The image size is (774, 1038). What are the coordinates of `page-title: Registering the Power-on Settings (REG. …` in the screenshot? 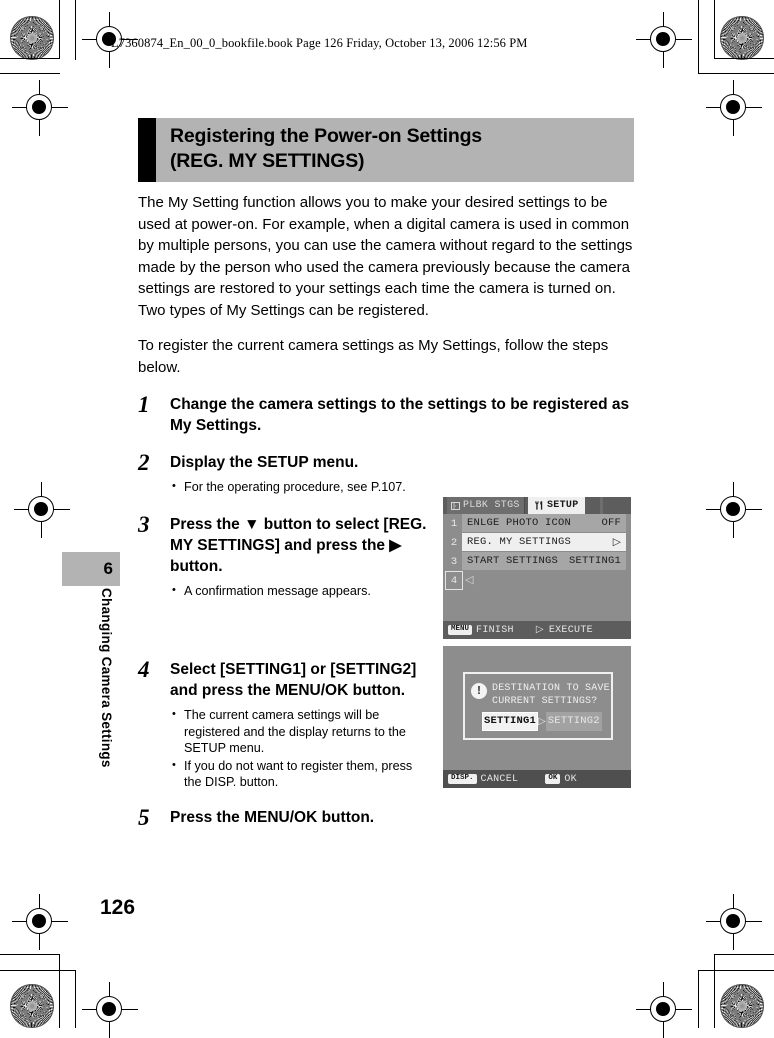 It's located at (400, 149).